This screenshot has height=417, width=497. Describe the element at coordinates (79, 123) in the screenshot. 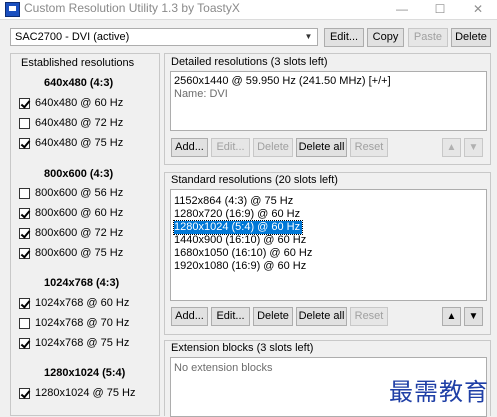

I see `checkbox-label: 640x480 @ 72 Hz` at that location.